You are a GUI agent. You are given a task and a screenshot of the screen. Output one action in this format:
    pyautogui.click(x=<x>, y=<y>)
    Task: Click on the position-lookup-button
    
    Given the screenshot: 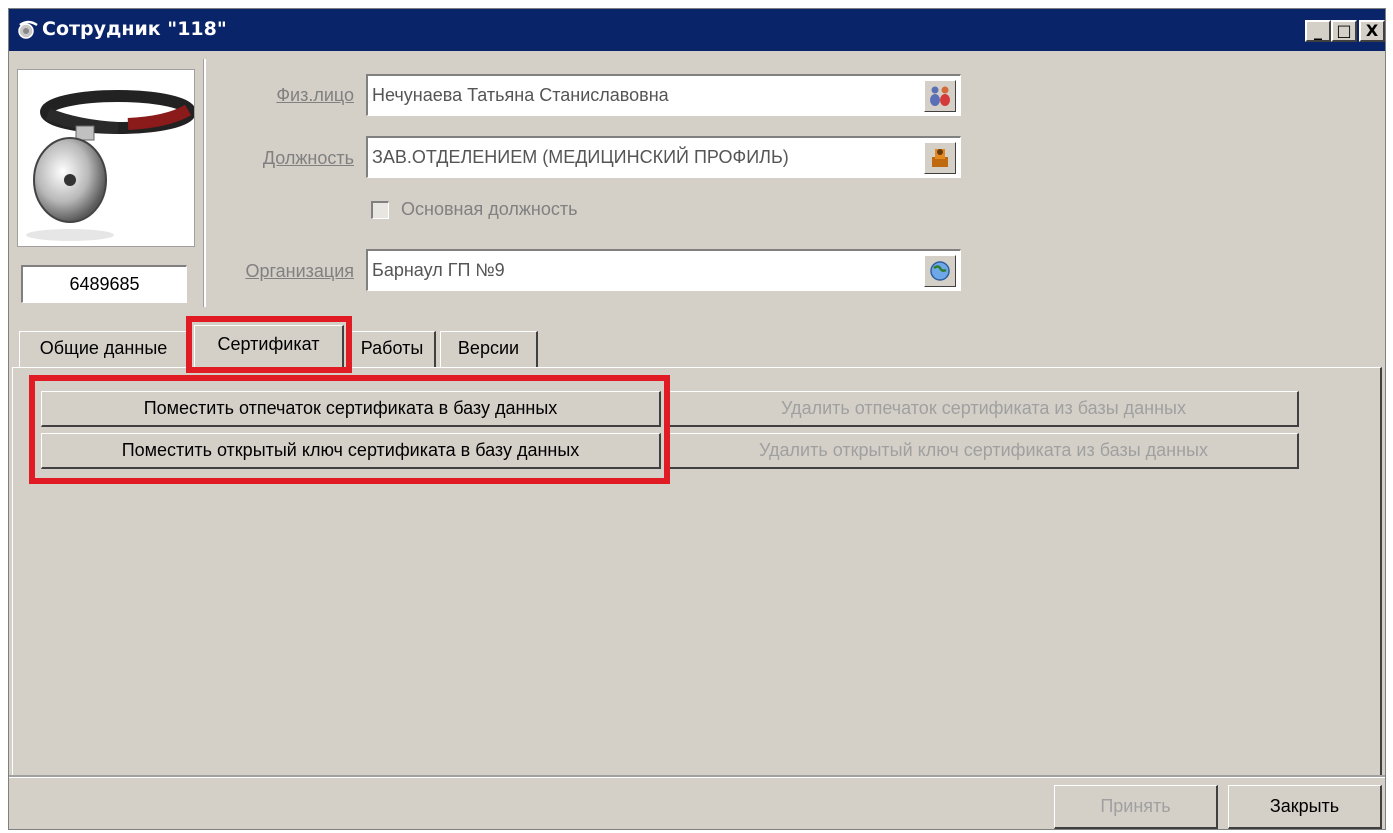 What is the action you would take?
    pyautogui.click(x=940, y=158)
    